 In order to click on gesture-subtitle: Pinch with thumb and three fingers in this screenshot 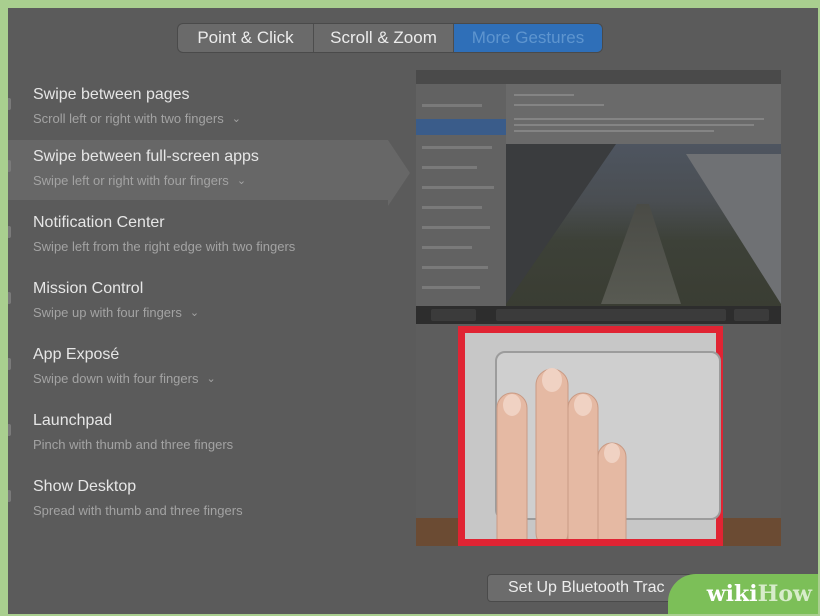, I will do `click(133, 444)`.